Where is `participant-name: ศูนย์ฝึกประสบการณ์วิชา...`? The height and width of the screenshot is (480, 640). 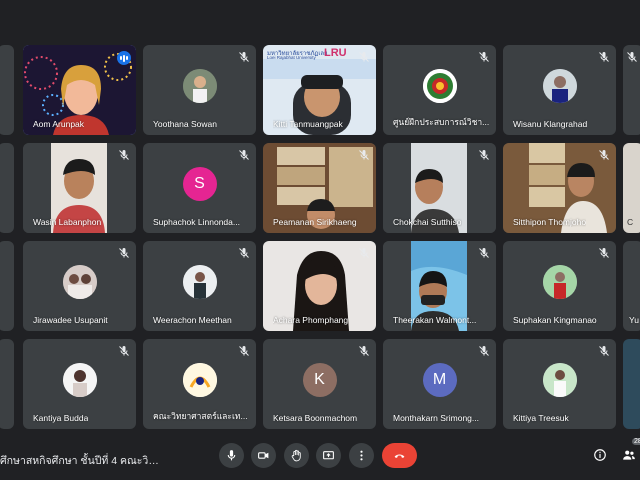
participant-name: ศูนย์ฝึกประสบการณ์วิชา... is located at coordinates (441, 122).